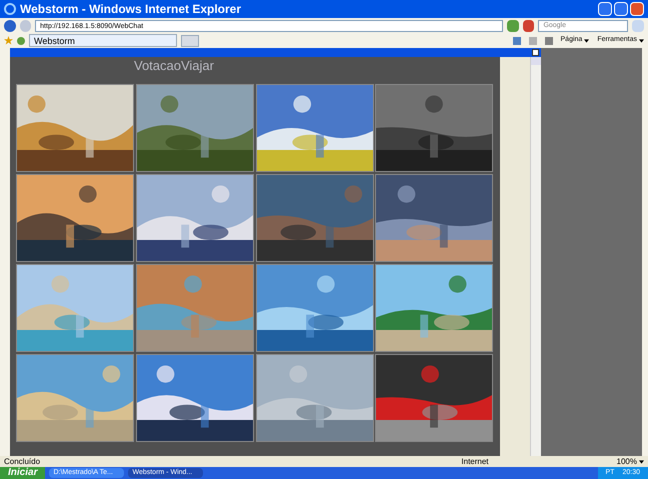  What do you see at coordinates (605, 9) in the screenshot?
I see `minimize-button` at bounding box center [605, 9].